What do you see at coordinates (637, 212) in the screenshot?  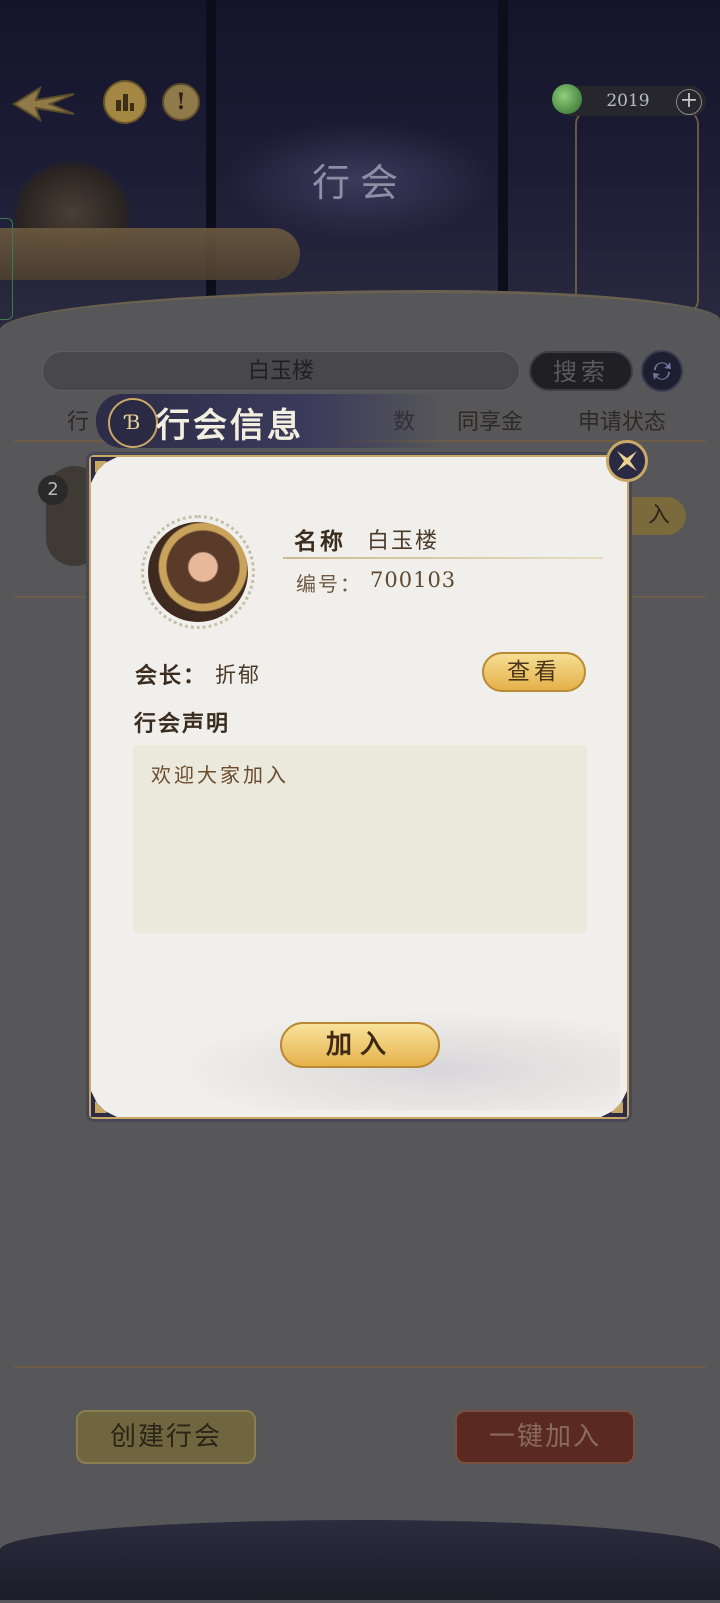 I see `lantern-decoration` at bounding box center [637, 212].